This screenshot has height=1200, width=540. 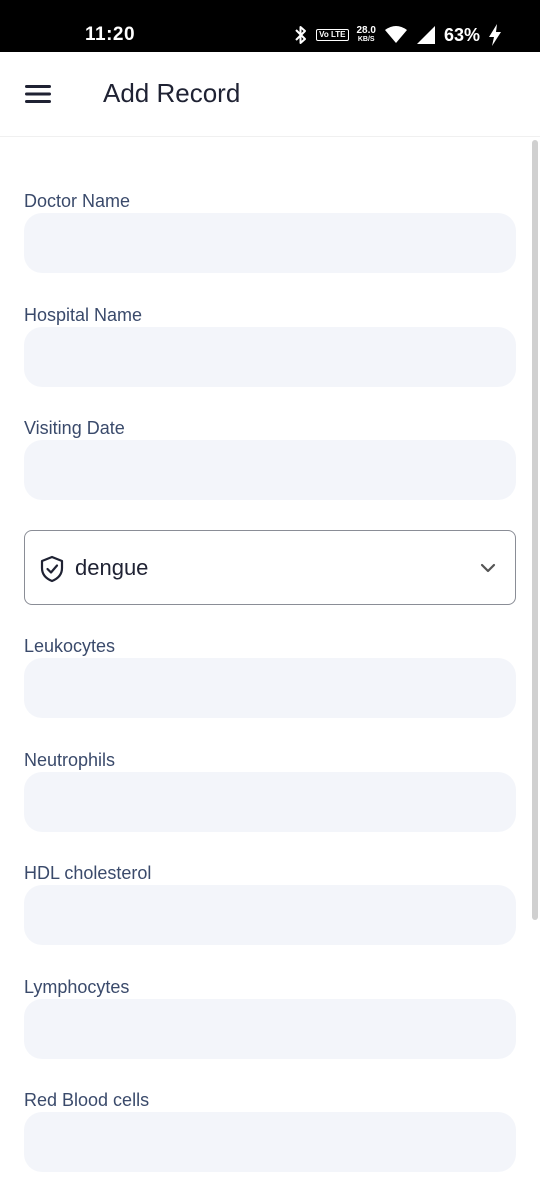 What do you see at coordinates (461, 34) in the screenshot?
I see `battery-percentage: 63%` at bounding box center [461, 34].